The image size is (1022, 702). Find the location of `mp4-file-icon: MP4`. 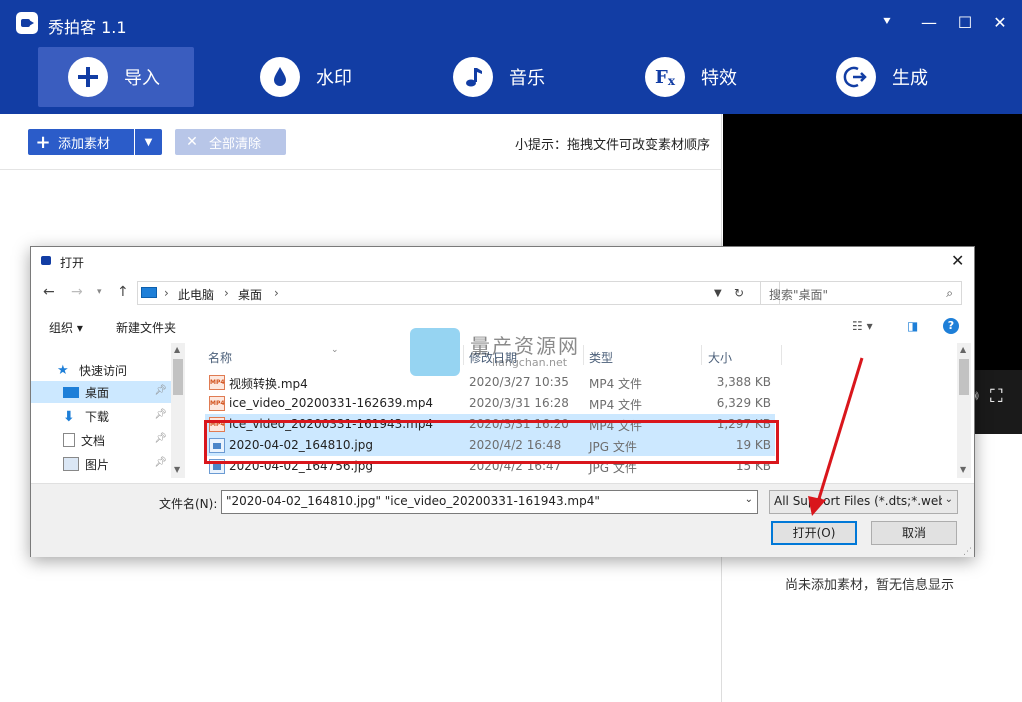

mp4-file-icon: MP4 is located at coordinates (217, 382).